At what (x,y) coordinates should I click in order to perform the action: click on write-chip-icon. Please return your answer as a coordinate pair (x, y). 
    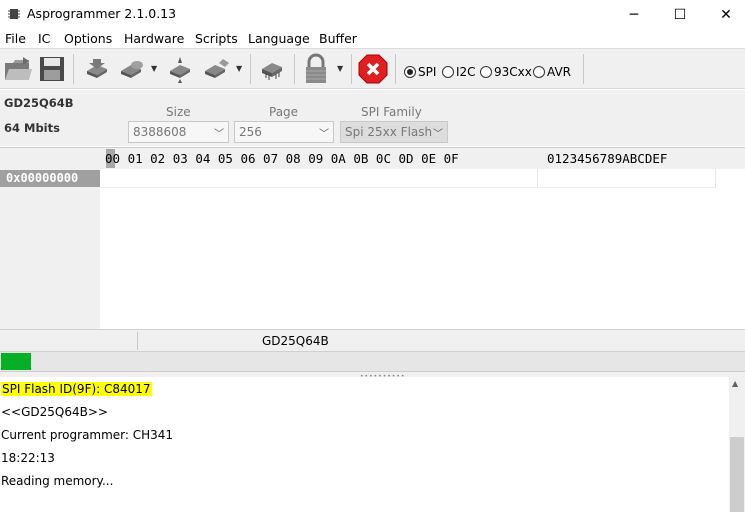
    Looking at the image, I should click on (132, 69).